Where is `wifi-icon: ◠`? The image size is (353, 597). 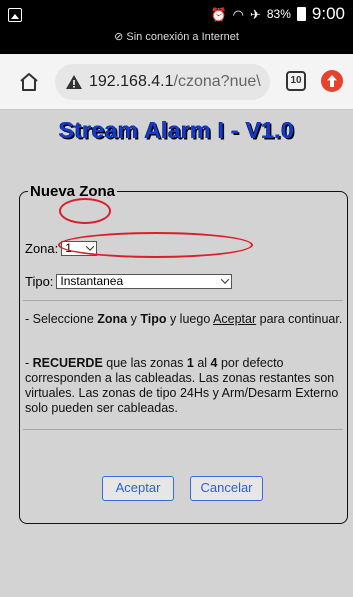 wifi-icon: ◠ is located at coordinates (238, 14).